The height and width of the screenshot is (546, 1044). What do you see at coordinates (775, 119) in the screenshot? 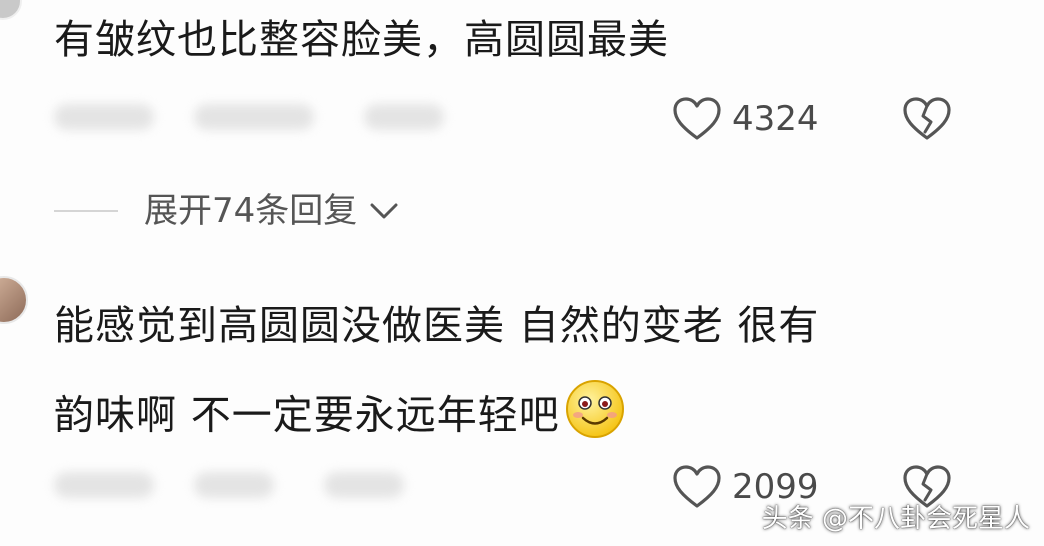
I see `like-count: 4324` at bounding box center [775, 119].